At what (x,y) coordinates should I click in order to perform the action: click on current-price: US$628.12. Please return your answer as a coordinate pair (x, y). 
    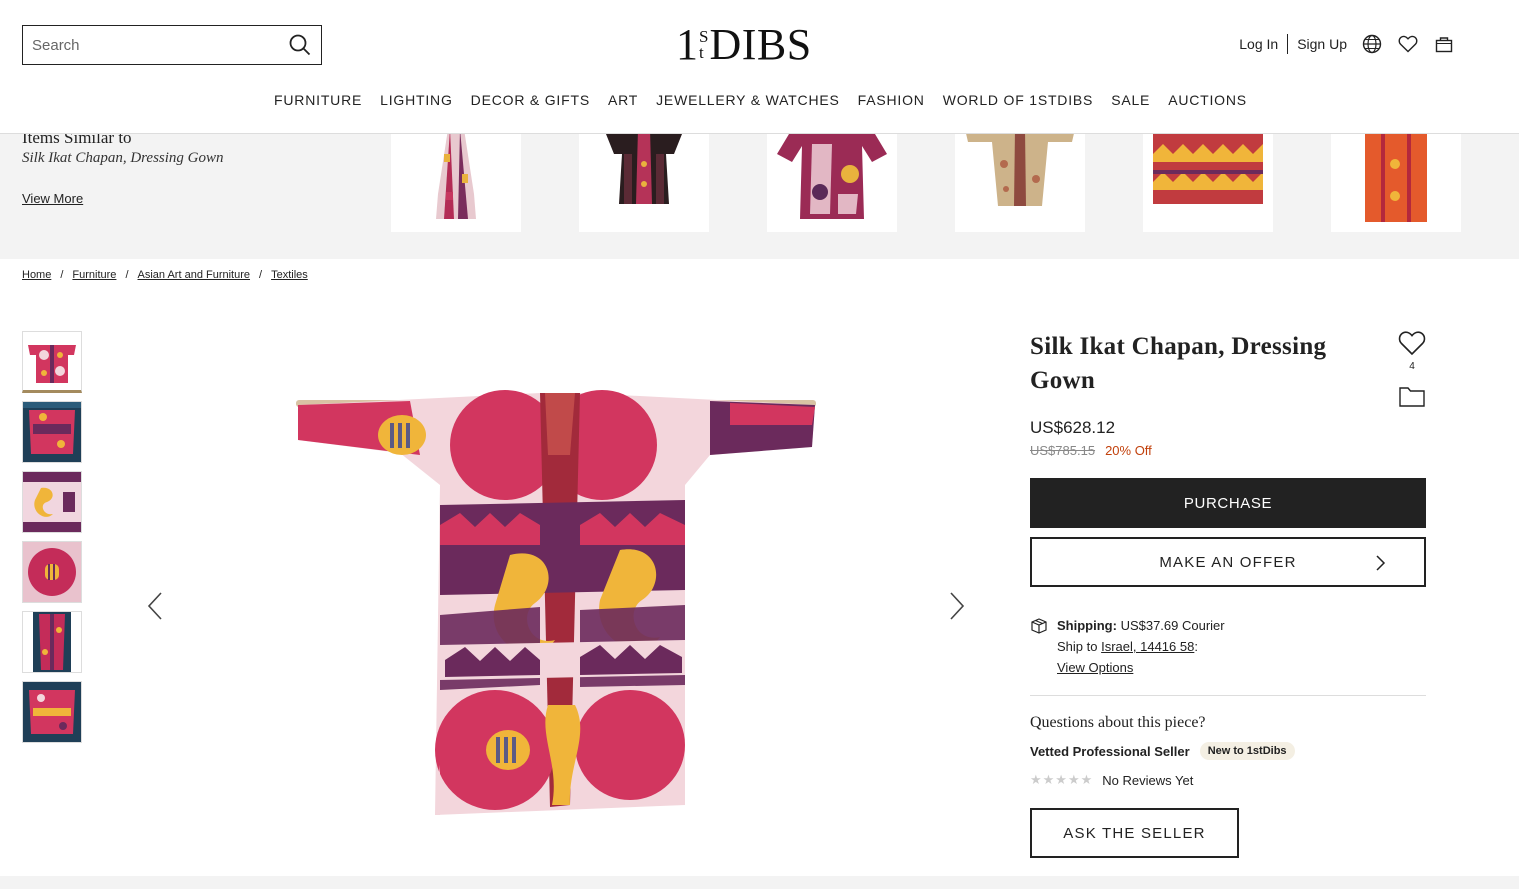
    Looking at the image, I should click on (1073, 427).